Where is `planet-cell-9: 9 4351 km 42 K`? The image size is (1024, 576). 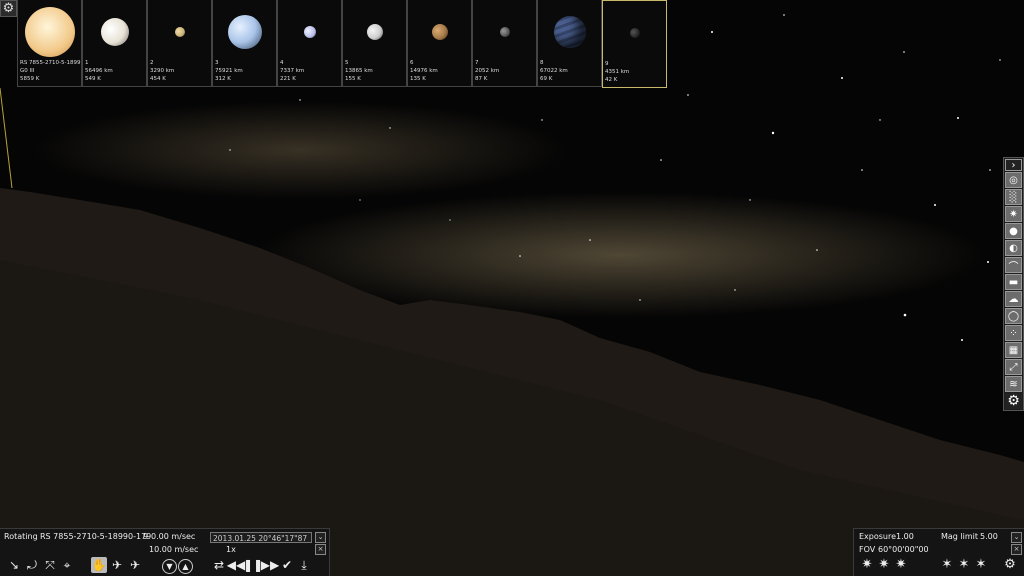 planet-cell-9: 9 4351 km 42 K is located at coordinates (634, 44).